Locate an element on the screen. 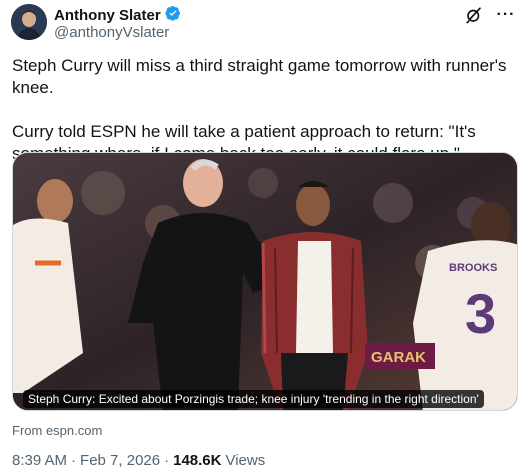 This screenshot has height=472, width=530. header-actions: ··· is located at coordinates (490, 15).